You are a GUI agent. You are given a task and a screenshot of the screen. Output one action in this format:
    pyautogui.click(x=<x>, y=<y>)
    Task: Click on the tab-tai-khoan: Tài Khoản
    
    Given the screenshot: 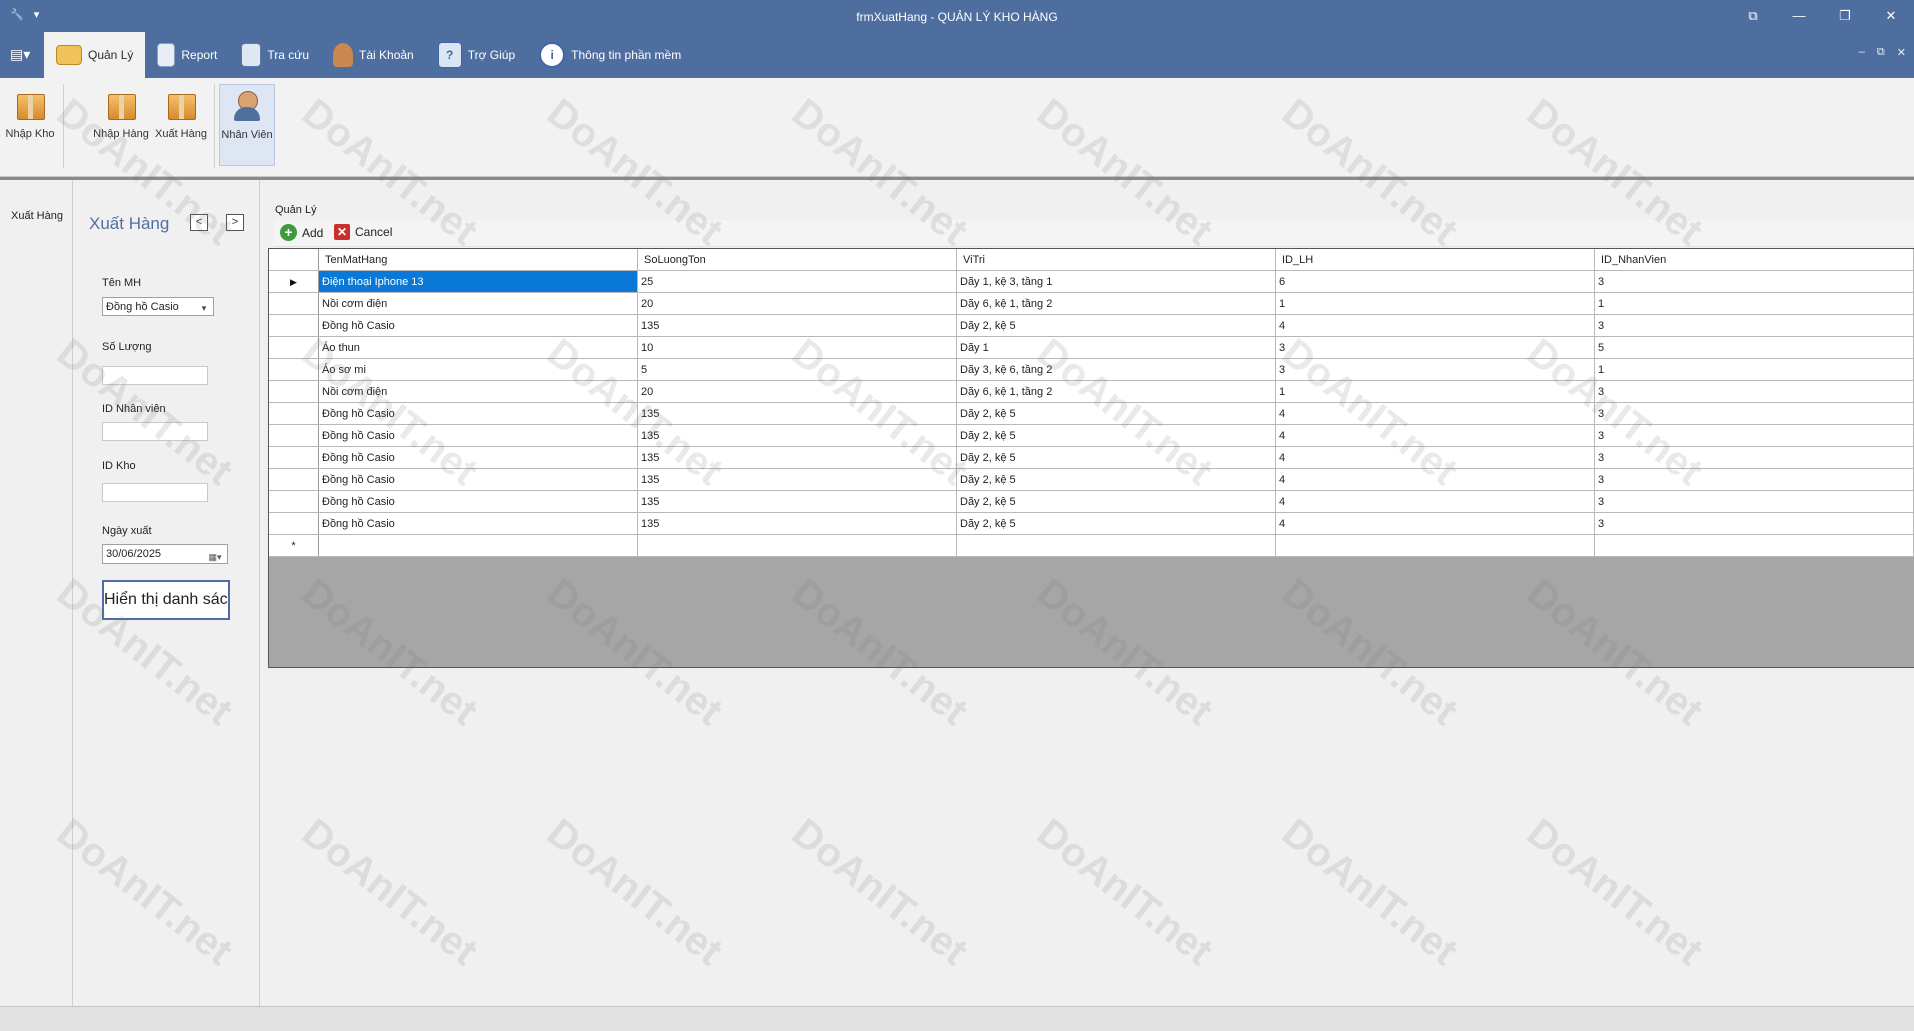 What is the action you would take?
    pyautogui.click(x=373, y=55)
    